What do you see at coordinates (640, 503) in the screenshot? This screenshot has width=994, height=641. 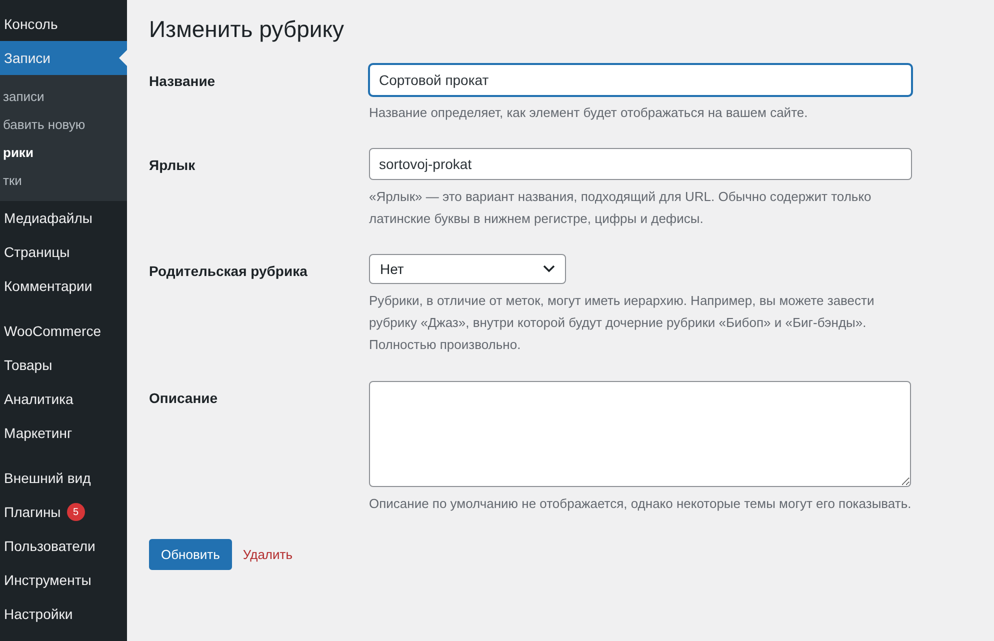 I see `field-help-text: Описание по умолчанию не отображается, однако некоторые темы могут его показывать.` at bounding box center [640, 503].